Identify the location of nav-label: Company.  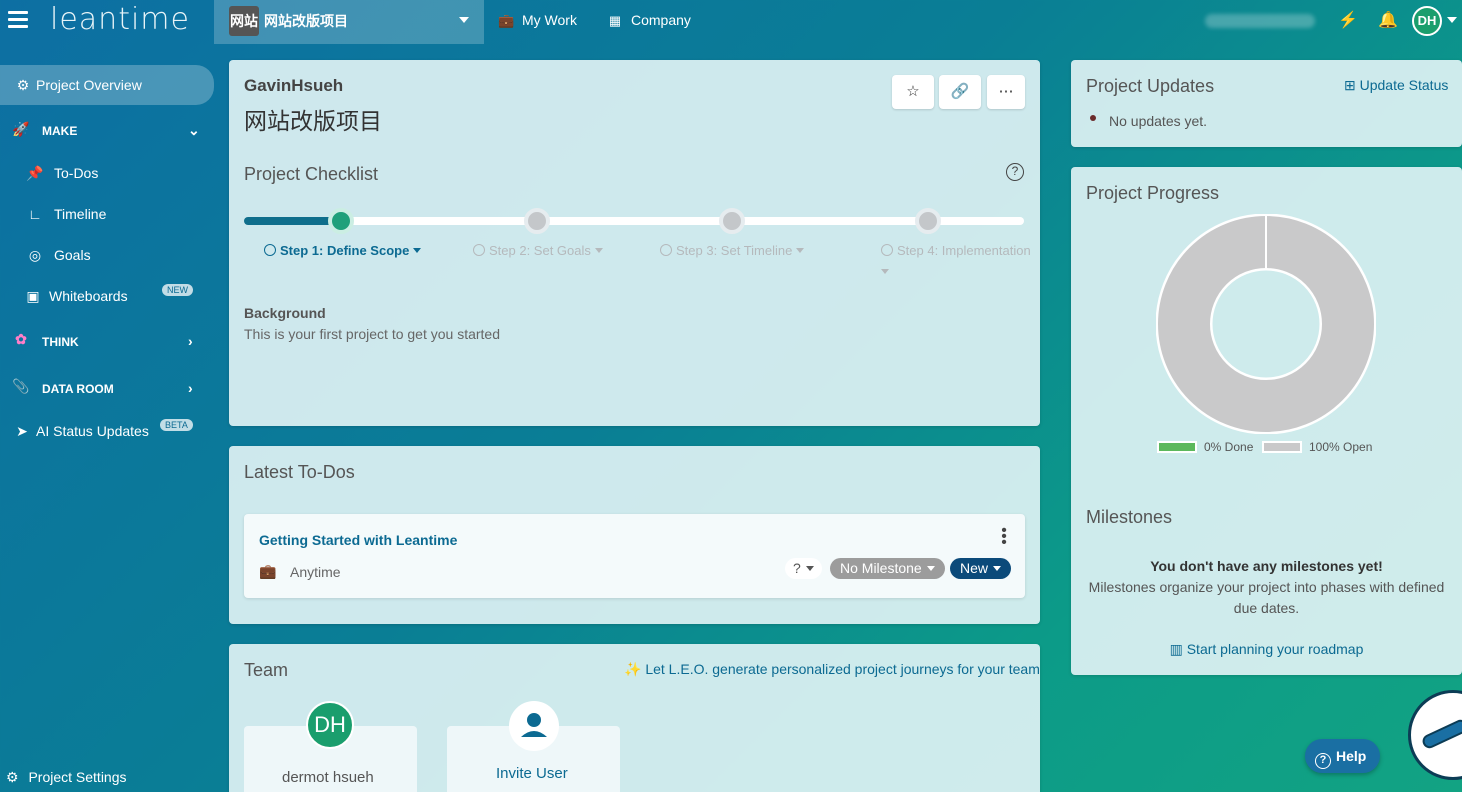
(661, 20).